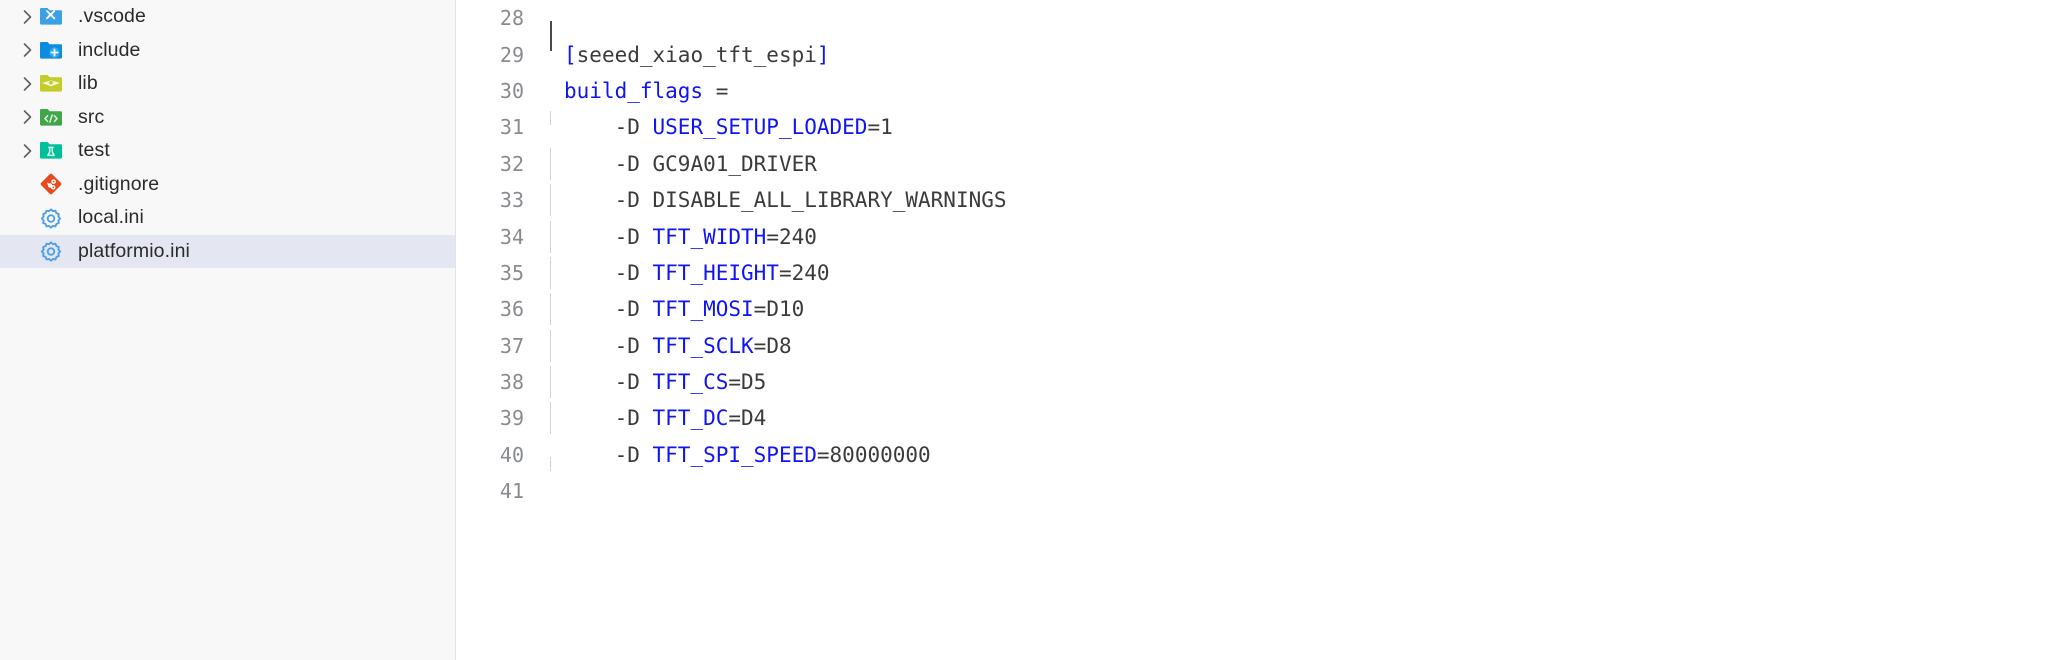 The image size is (2071, 660). Describe the element at coordinates (1310, 91) in the screenshot. I see `code-text: build_flags =` at that location.